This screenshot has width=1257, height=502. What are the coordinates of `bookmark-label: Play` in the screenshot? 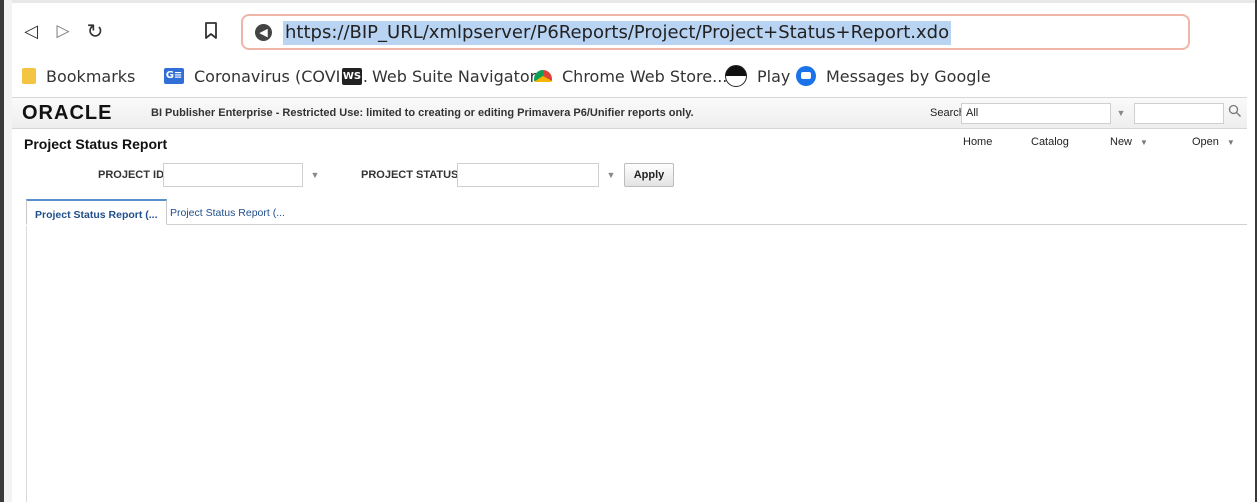 It's located at (774, 76).